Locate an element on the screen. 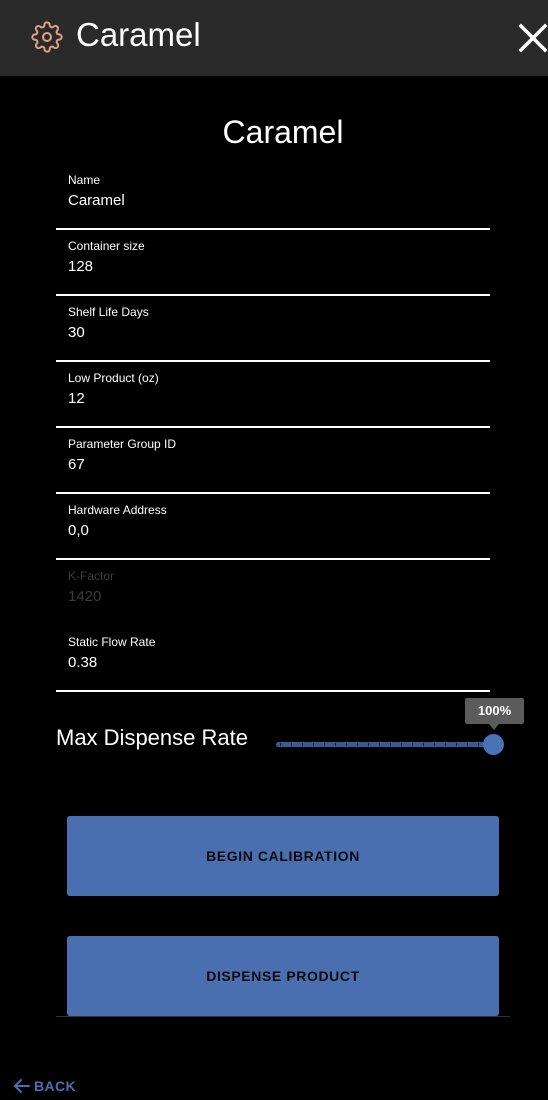 The height and width of the screenshot is (1100, 548). slider-thumb is located at coordinates (493, 744).